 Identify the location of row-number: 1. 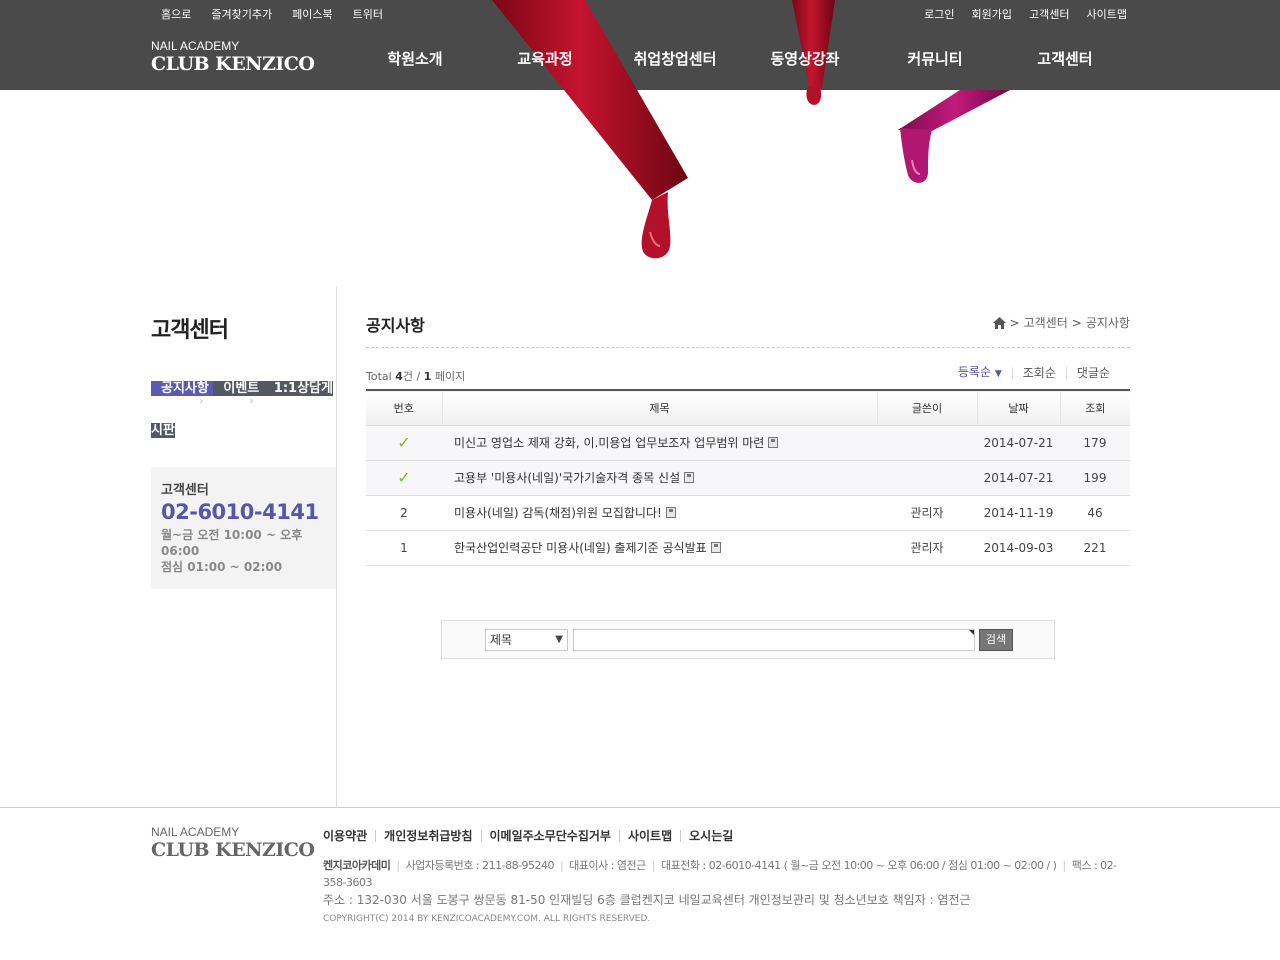
(404, 548).